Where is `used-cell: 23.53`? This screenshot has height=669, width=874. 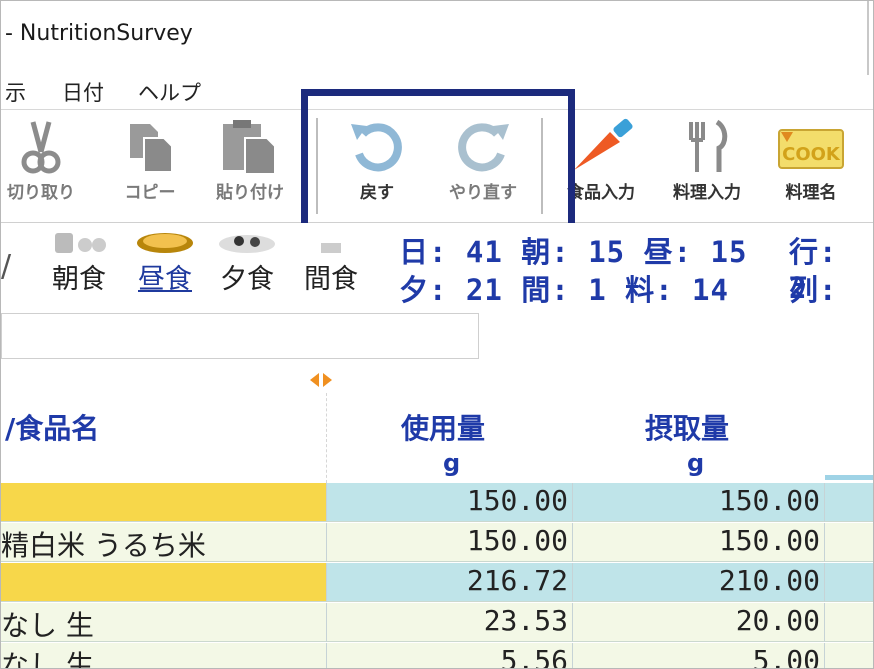
used-cell: 23.53 is located at coordinates (449, 622).